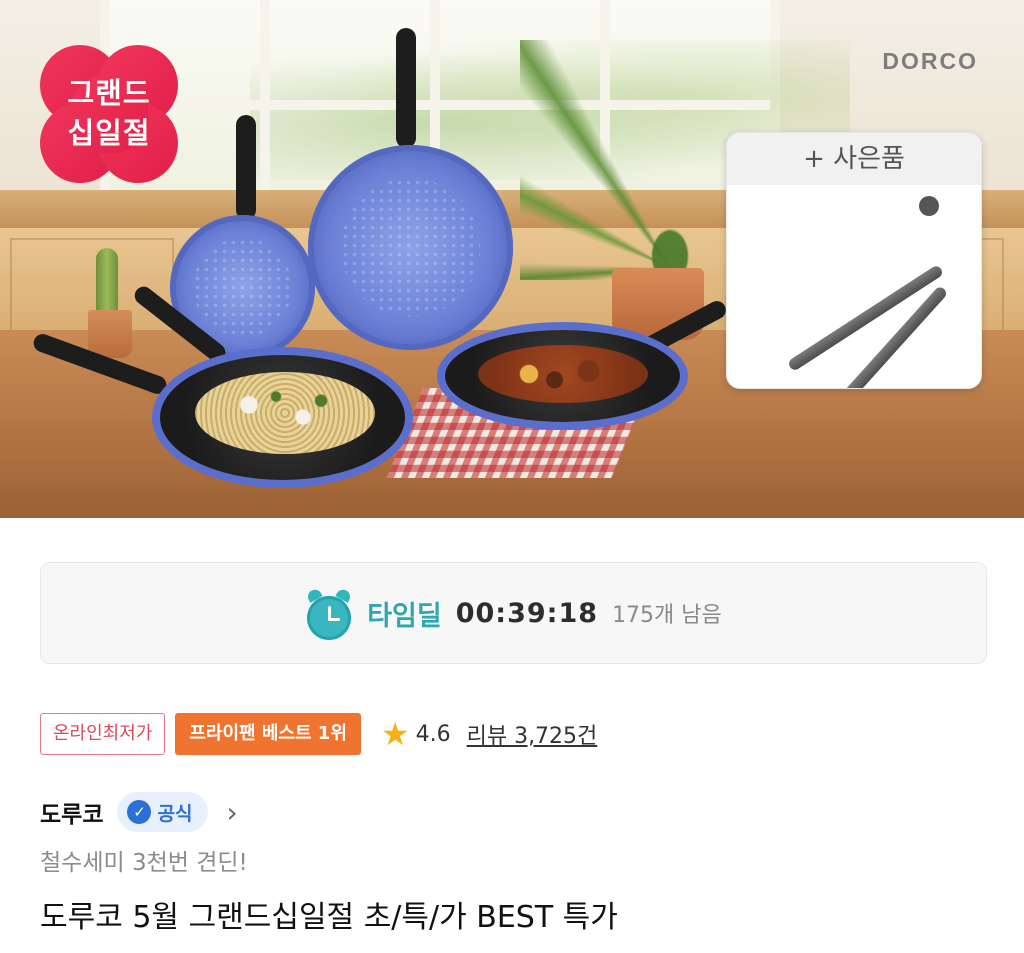 The height and width of the screenshot is (953, 1024). What do you see at coordinates (395, 734) in the screenshot?
I see `star-icon: ★` at bounding box center [395, 734].